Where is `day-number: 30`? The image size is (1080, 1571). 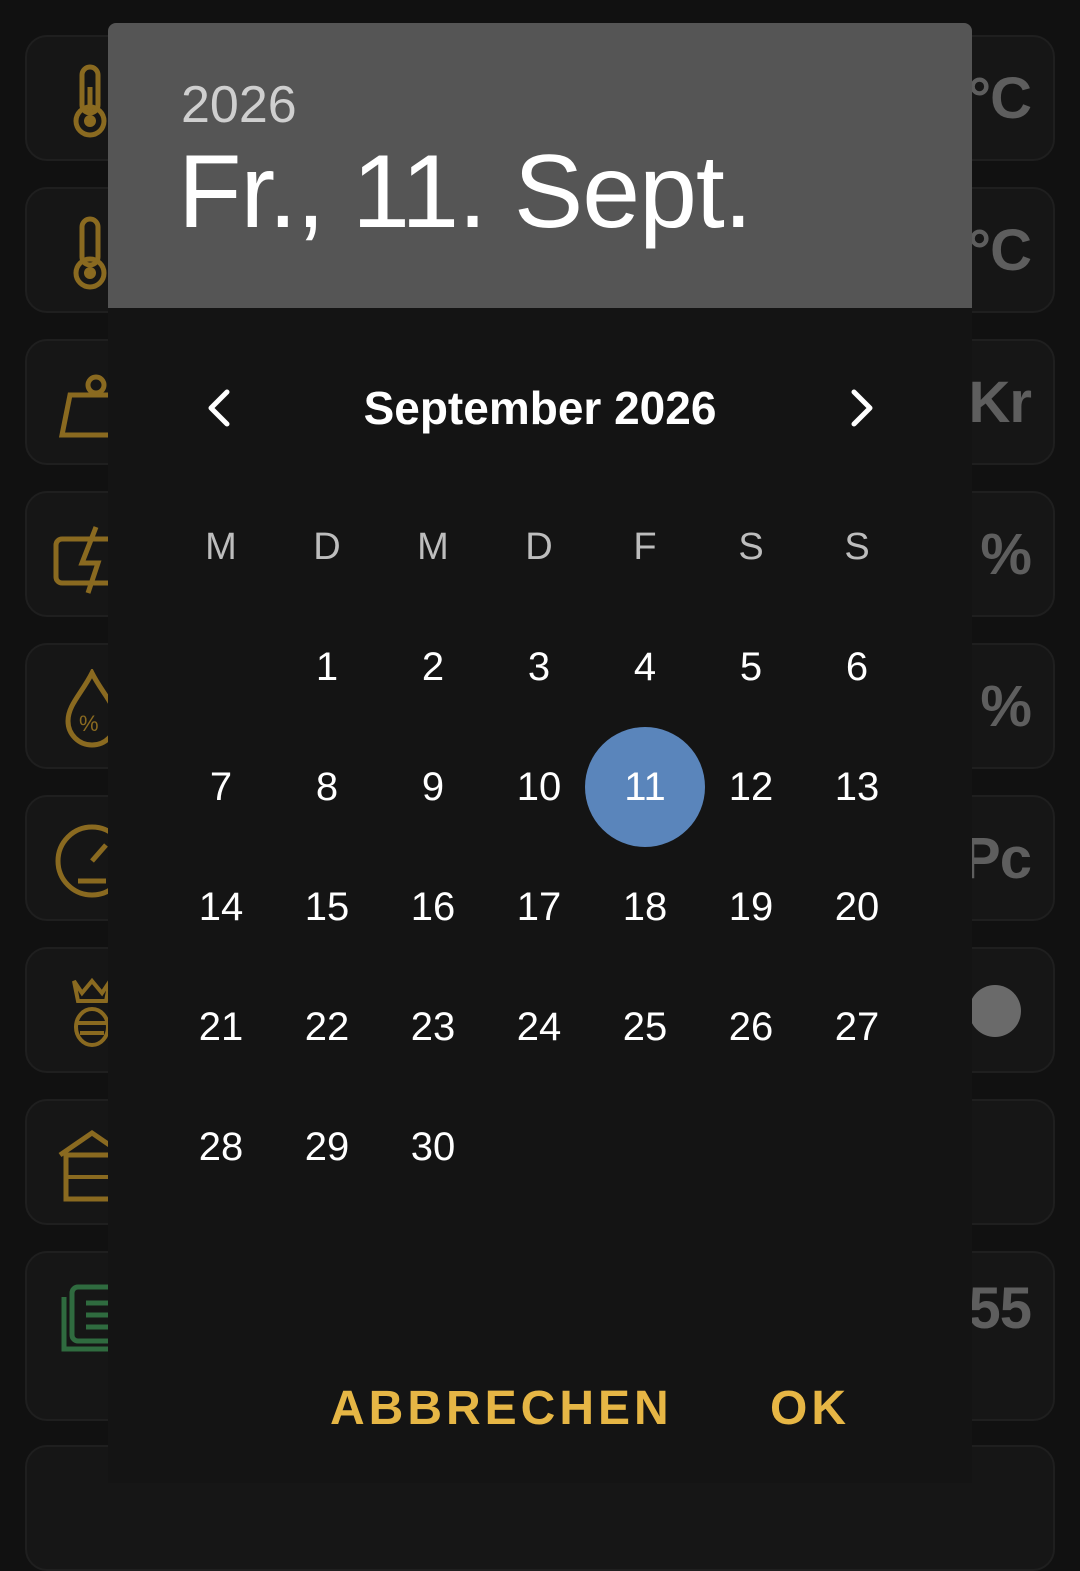 day-number: 30 is located at coordinates (433, 1146).